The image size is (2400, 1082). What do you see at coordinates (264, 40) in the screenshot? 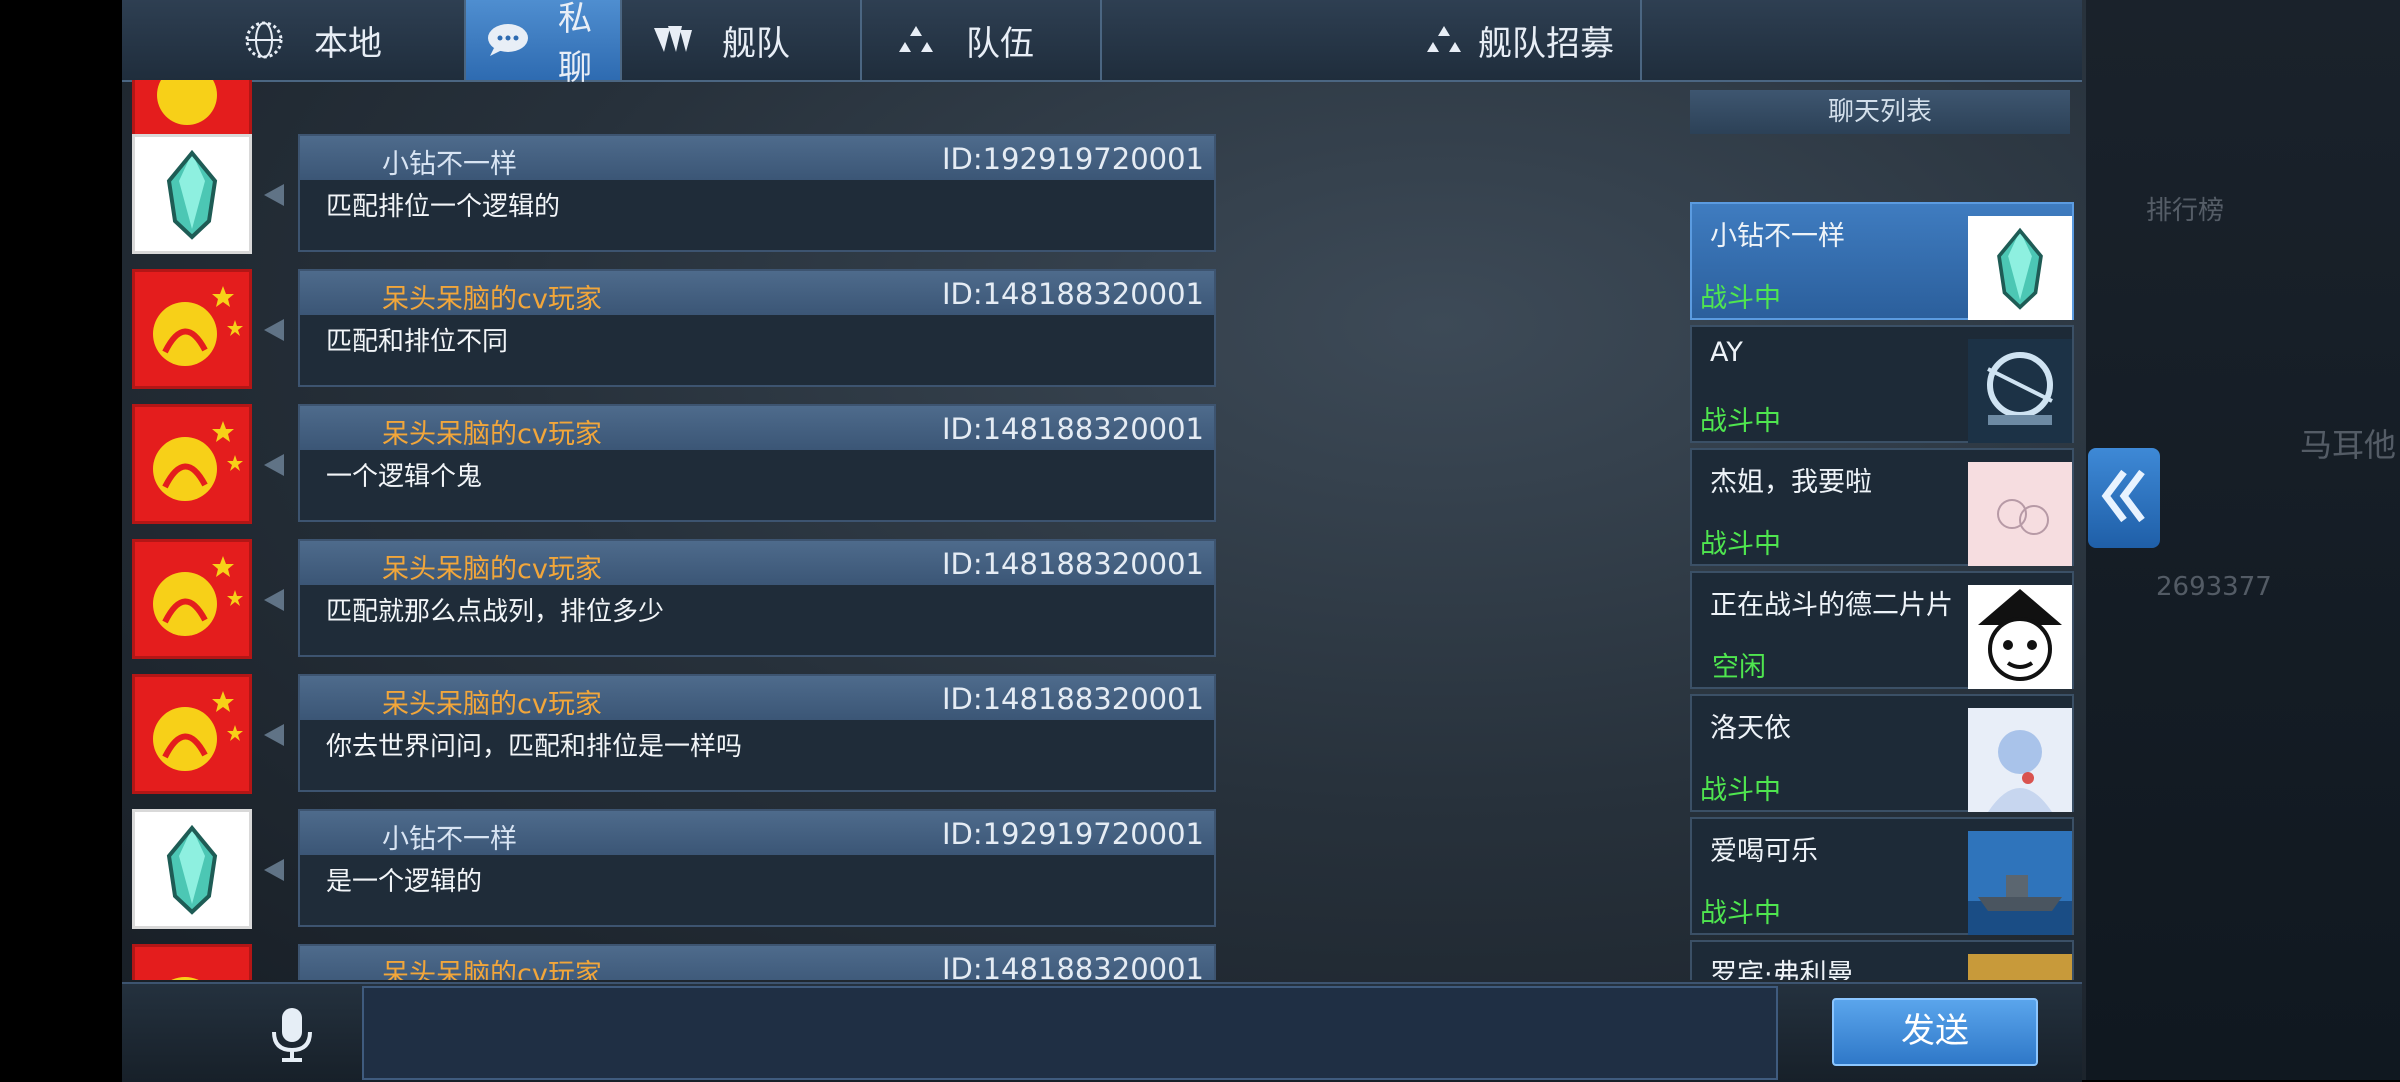
I see `globe-icon` at bounding box center [264, 40].